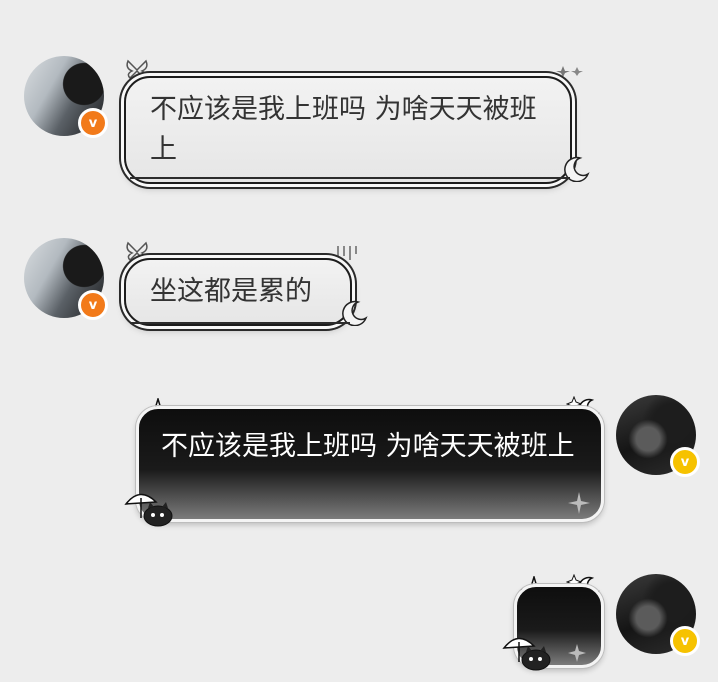 This screenshot has height=682, width=718. Describe the element at coordinates (347, 253) in the screenshot. I see `rain-streaks-icon` at that location.